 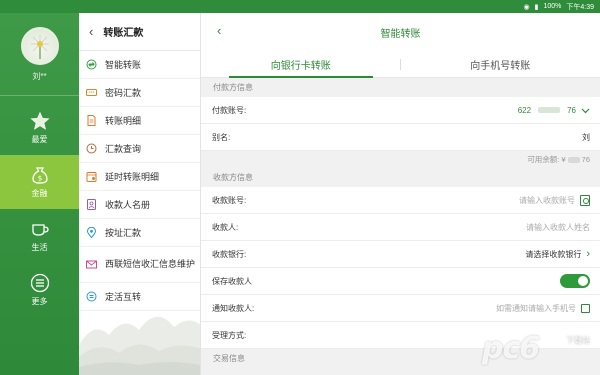 What do you see at coordinates (39, 139) in the screenshot?
I see `rail-item-label: 最爱` at bounding box center [39, 139].